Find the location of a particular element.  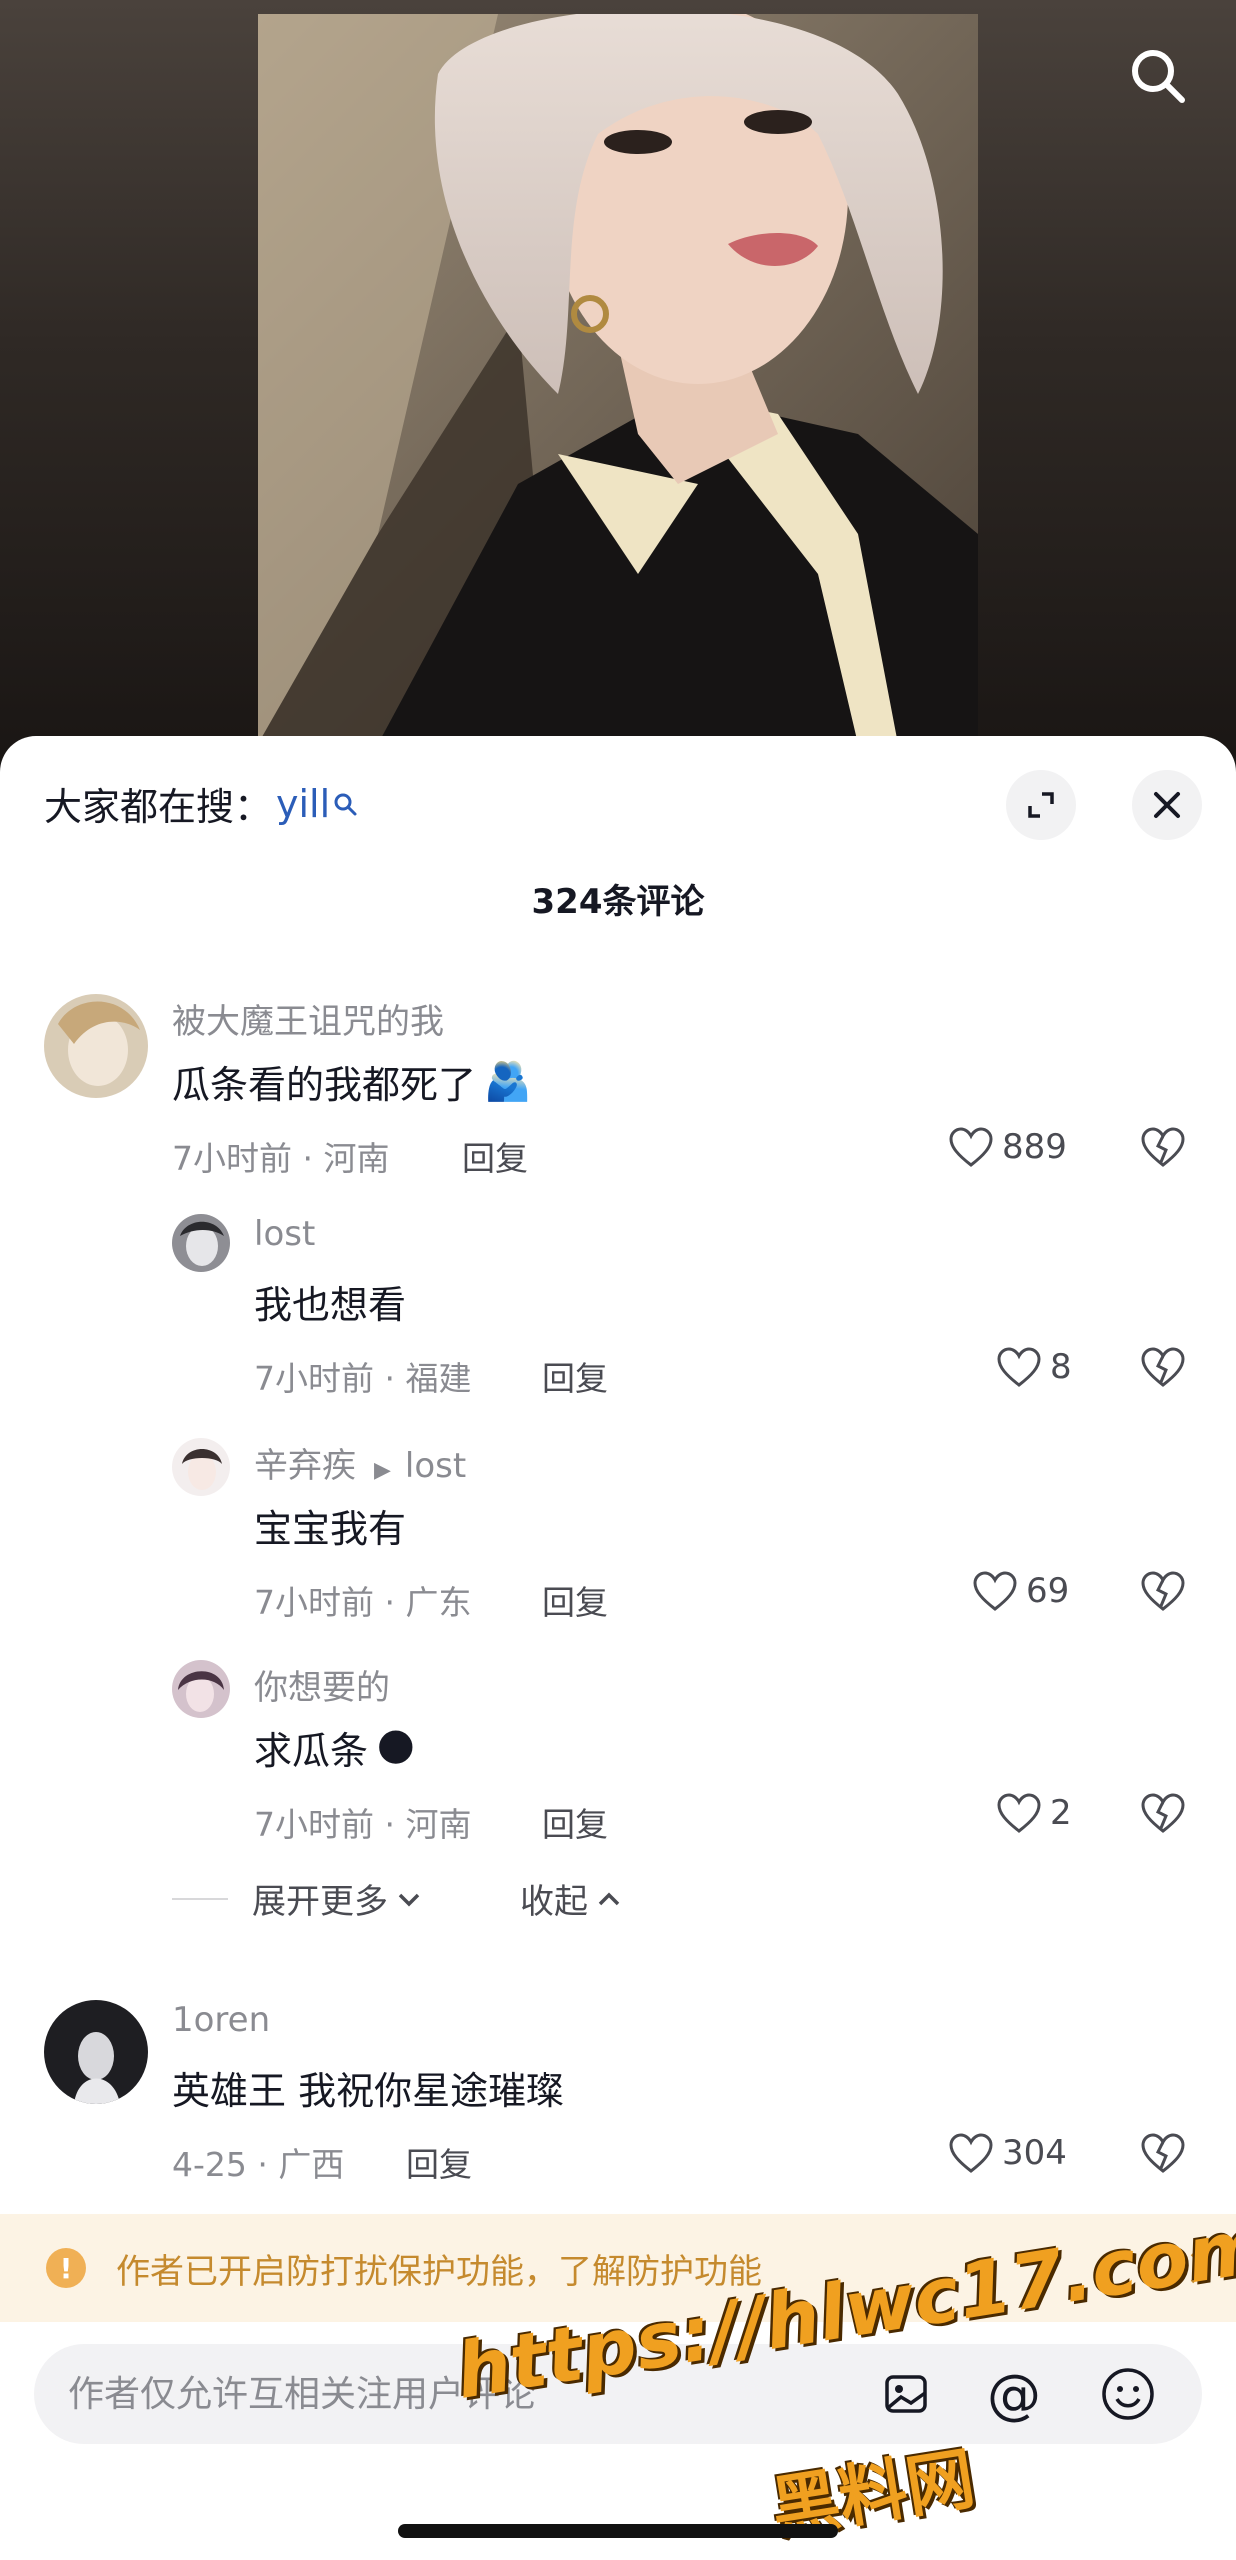

expand-more-label: 展开更多 is located at coordinates (320, 1902).